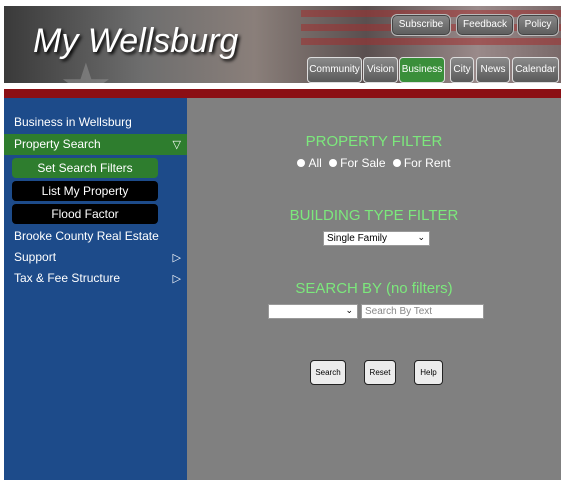  I want to click on building-type-select: Single Family ⌄, so click(376, 238).